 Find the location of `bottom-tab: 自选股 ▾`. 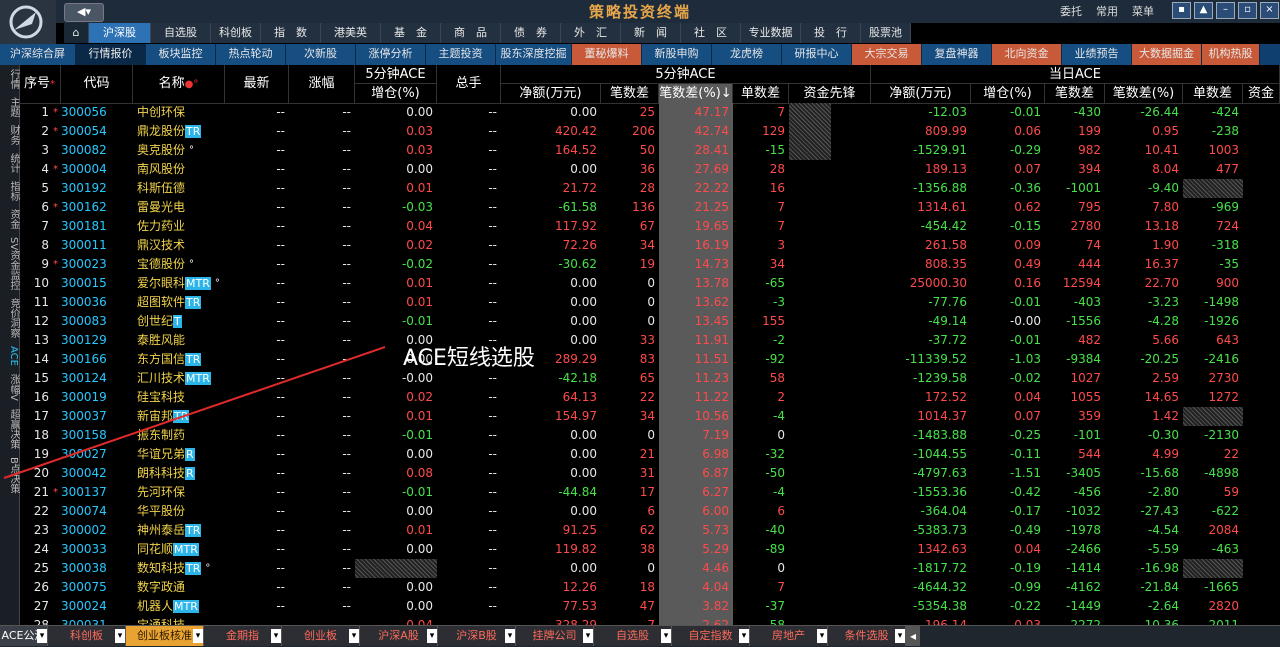

bottom-tab: 自选股 ▾ is located at coordinates (633, 636).